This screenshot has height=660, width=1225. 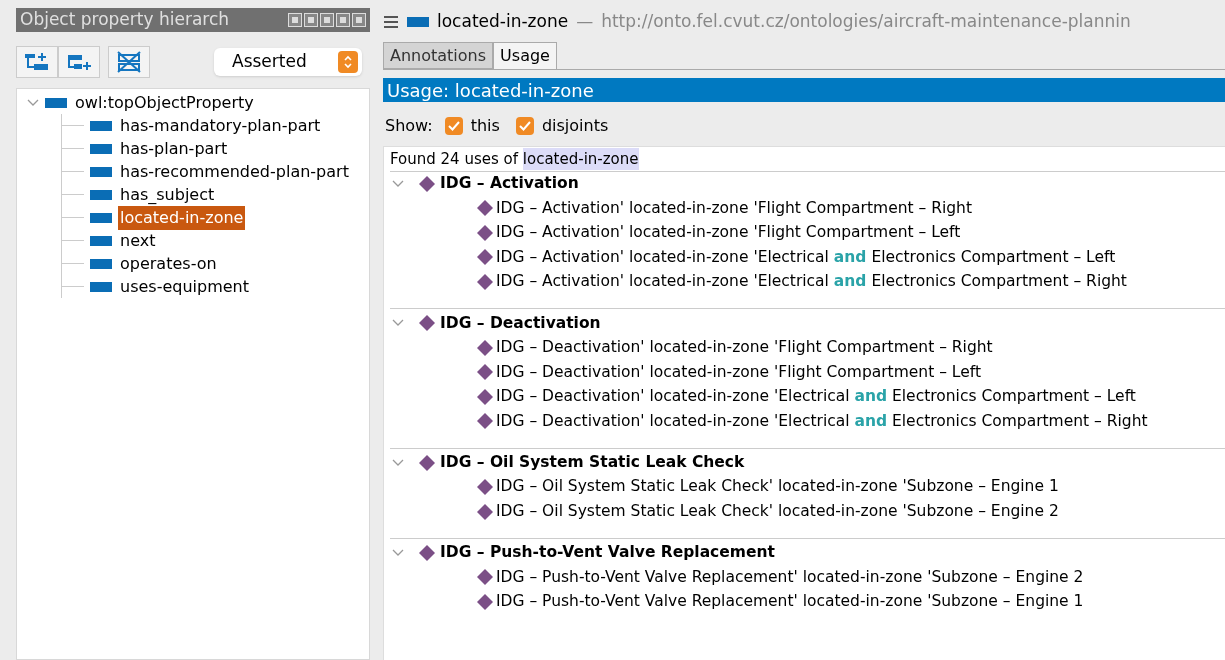 I want to click on tree-item: has-recommended-plan-part, so click(x=234, y=171).